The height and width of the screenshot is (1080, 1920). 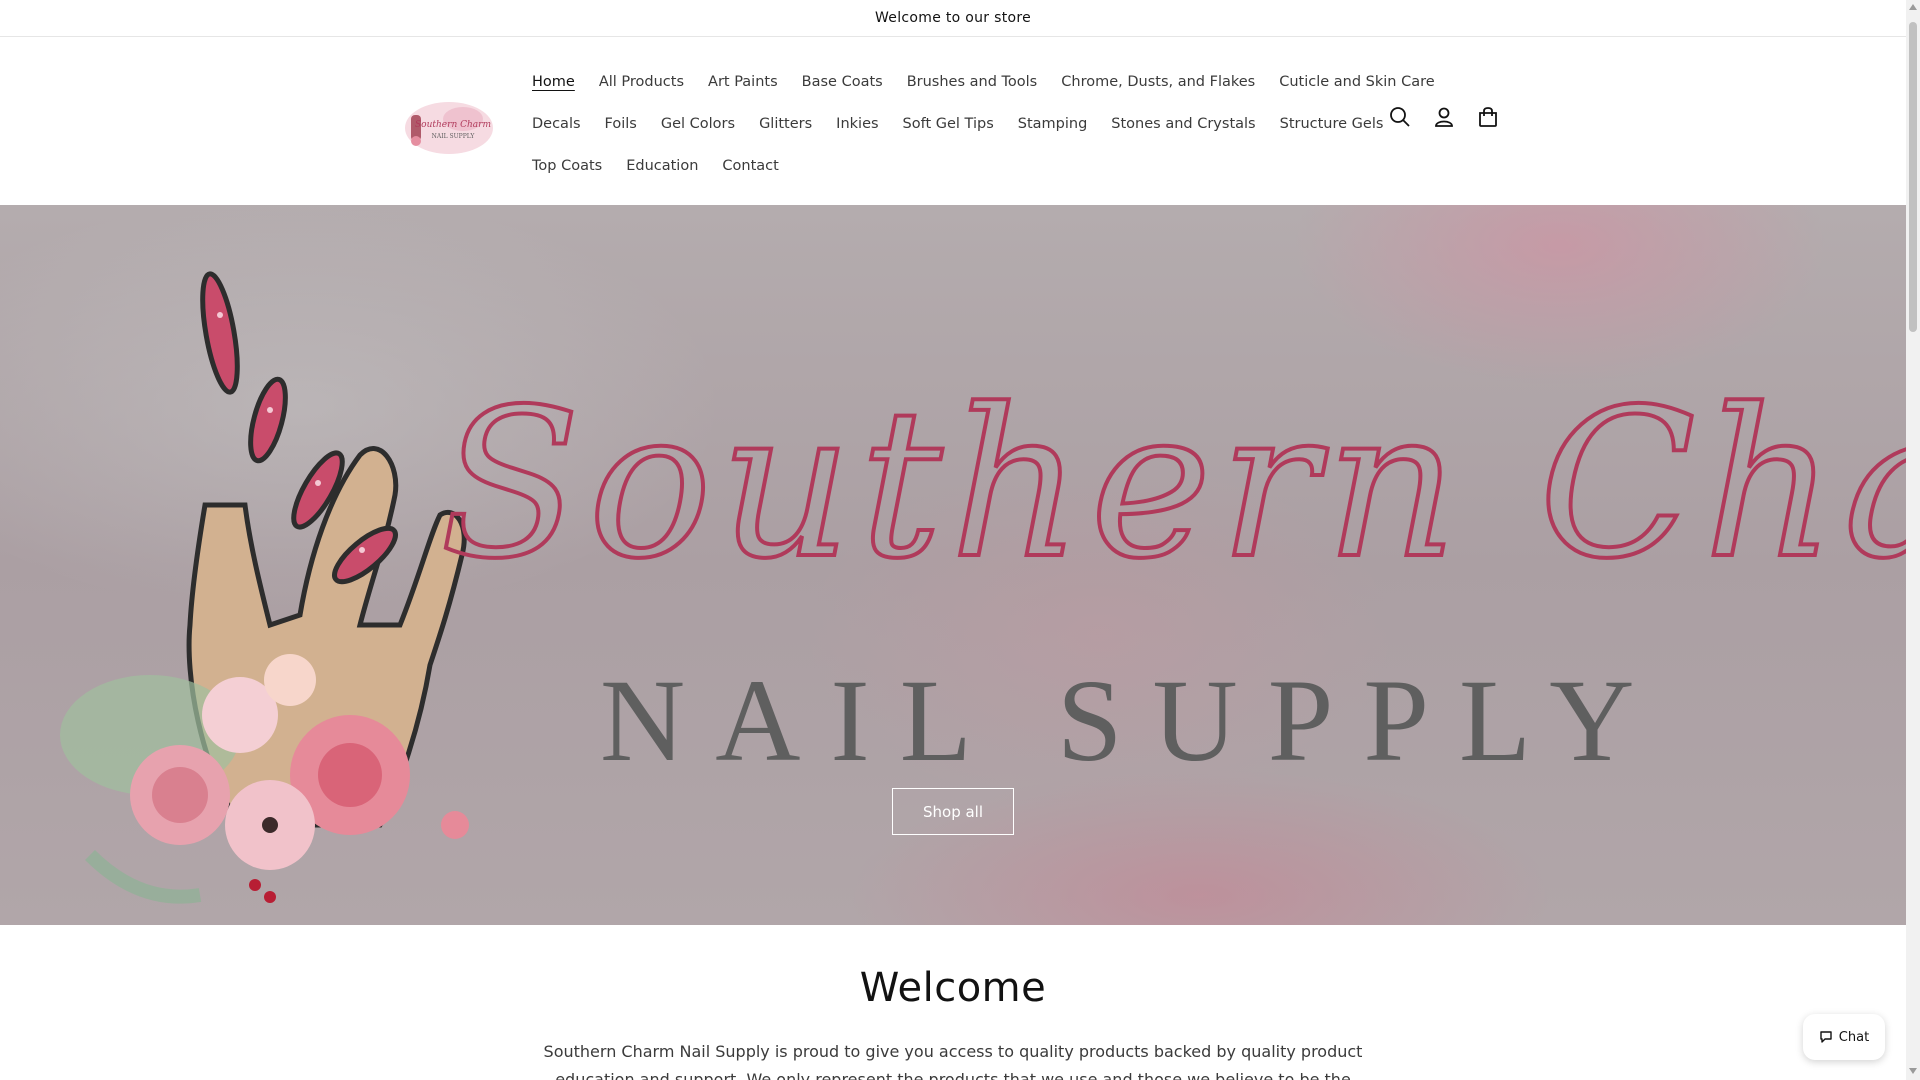 I want to click on welcome-heading: Welcome, so click(x=953, y=988).